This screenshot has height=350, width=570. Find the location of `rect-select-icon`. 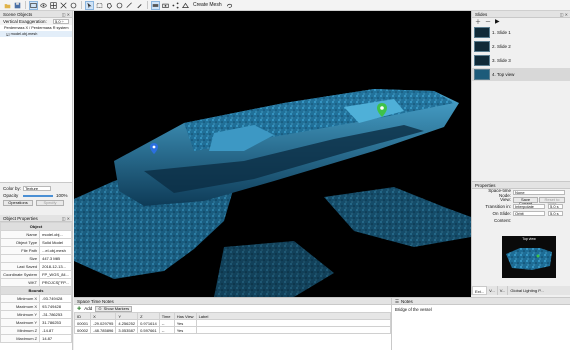

rect-select-icon is located at coordinates (99, 5).